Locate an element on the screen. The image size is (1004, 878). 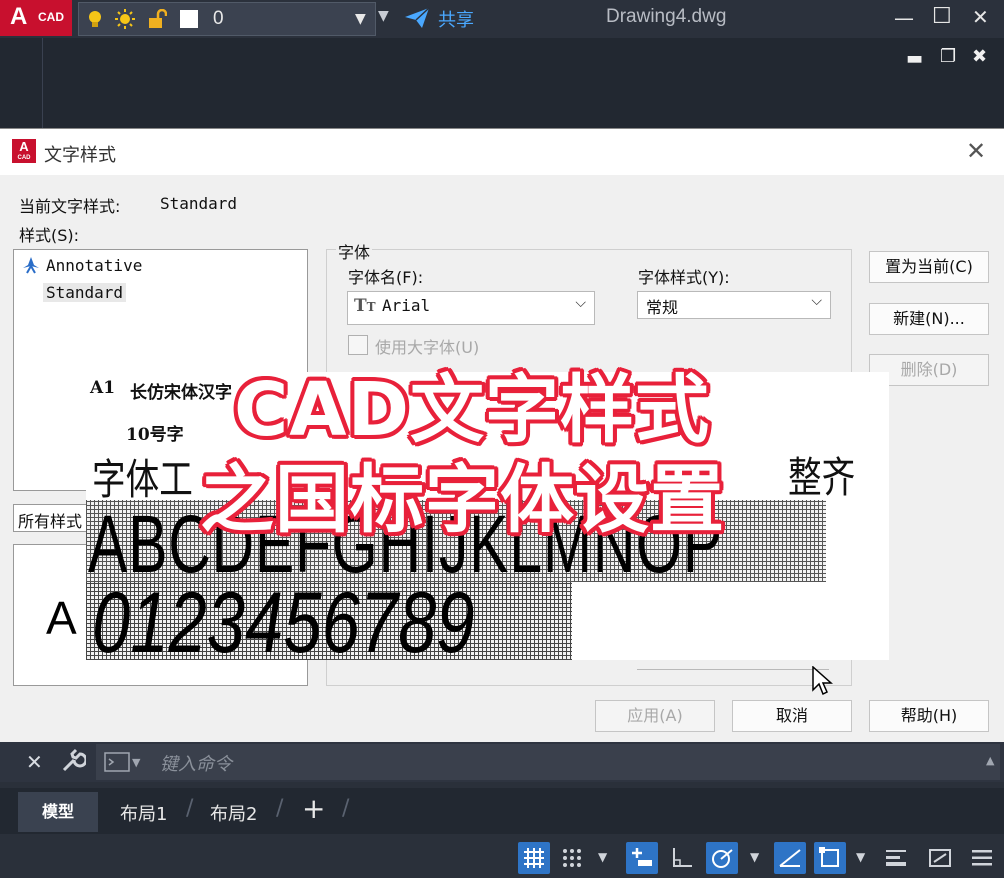
tab-model: 模型 is located at coordinates (58, 812).